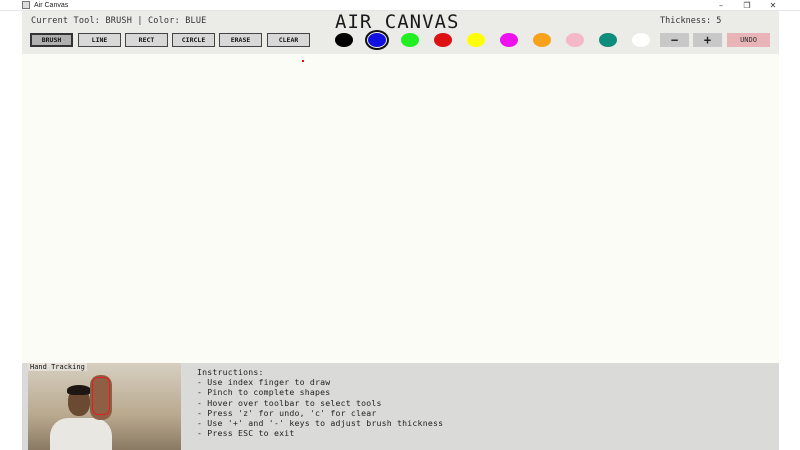 The height and width of the screenshot is (450, 800). I want to click on hand-tracking-overlay, so click(101, 396).